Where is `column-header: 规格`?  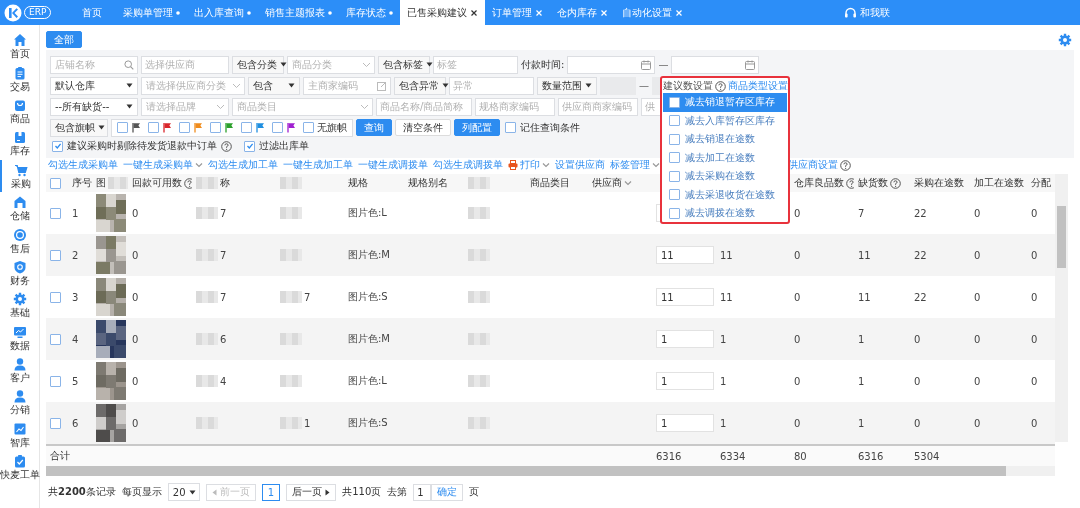
column-header: 规格 is located at coordinates (358, 183).